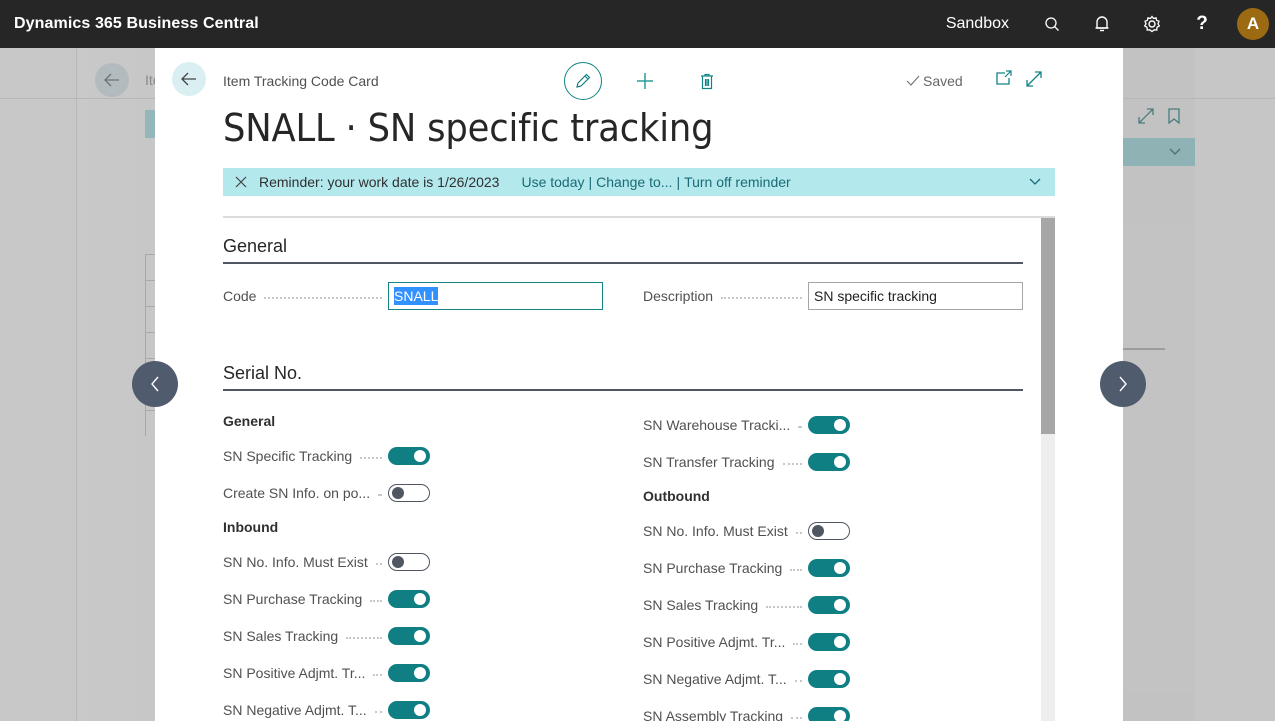 The height and width of the screenshot is (721, 1275). I want to click on description-input: SN specific tracking, so click(915, 296).